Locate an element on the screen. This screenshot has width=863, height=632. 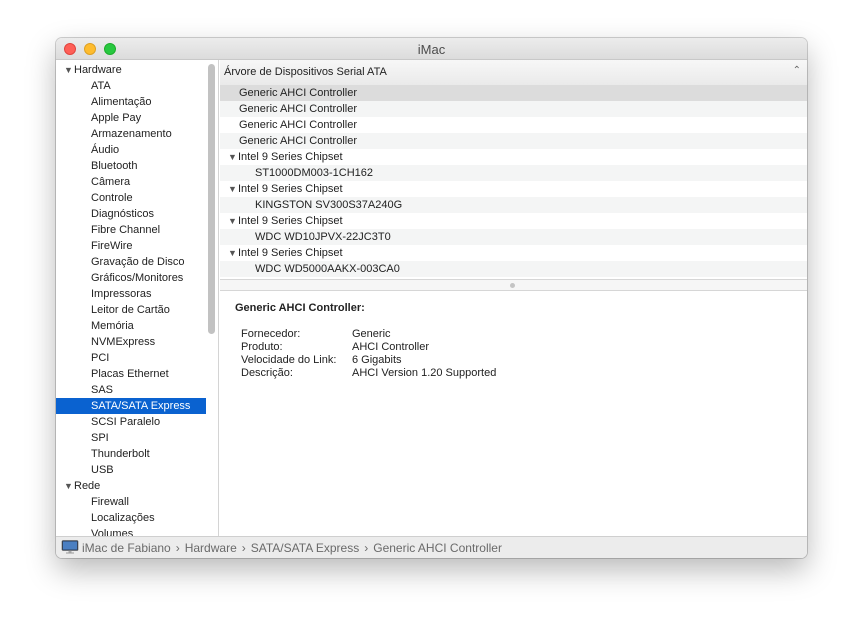
tree-row-label: ST1000DM003-1CH162 is located at coordinates (314, 173).